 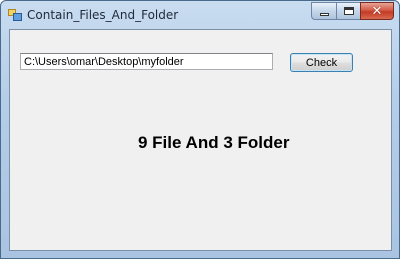 What do you see at coordinates (324, 11) in the screenshot?
I see `minimize-button` at bounding box center [324, 11].